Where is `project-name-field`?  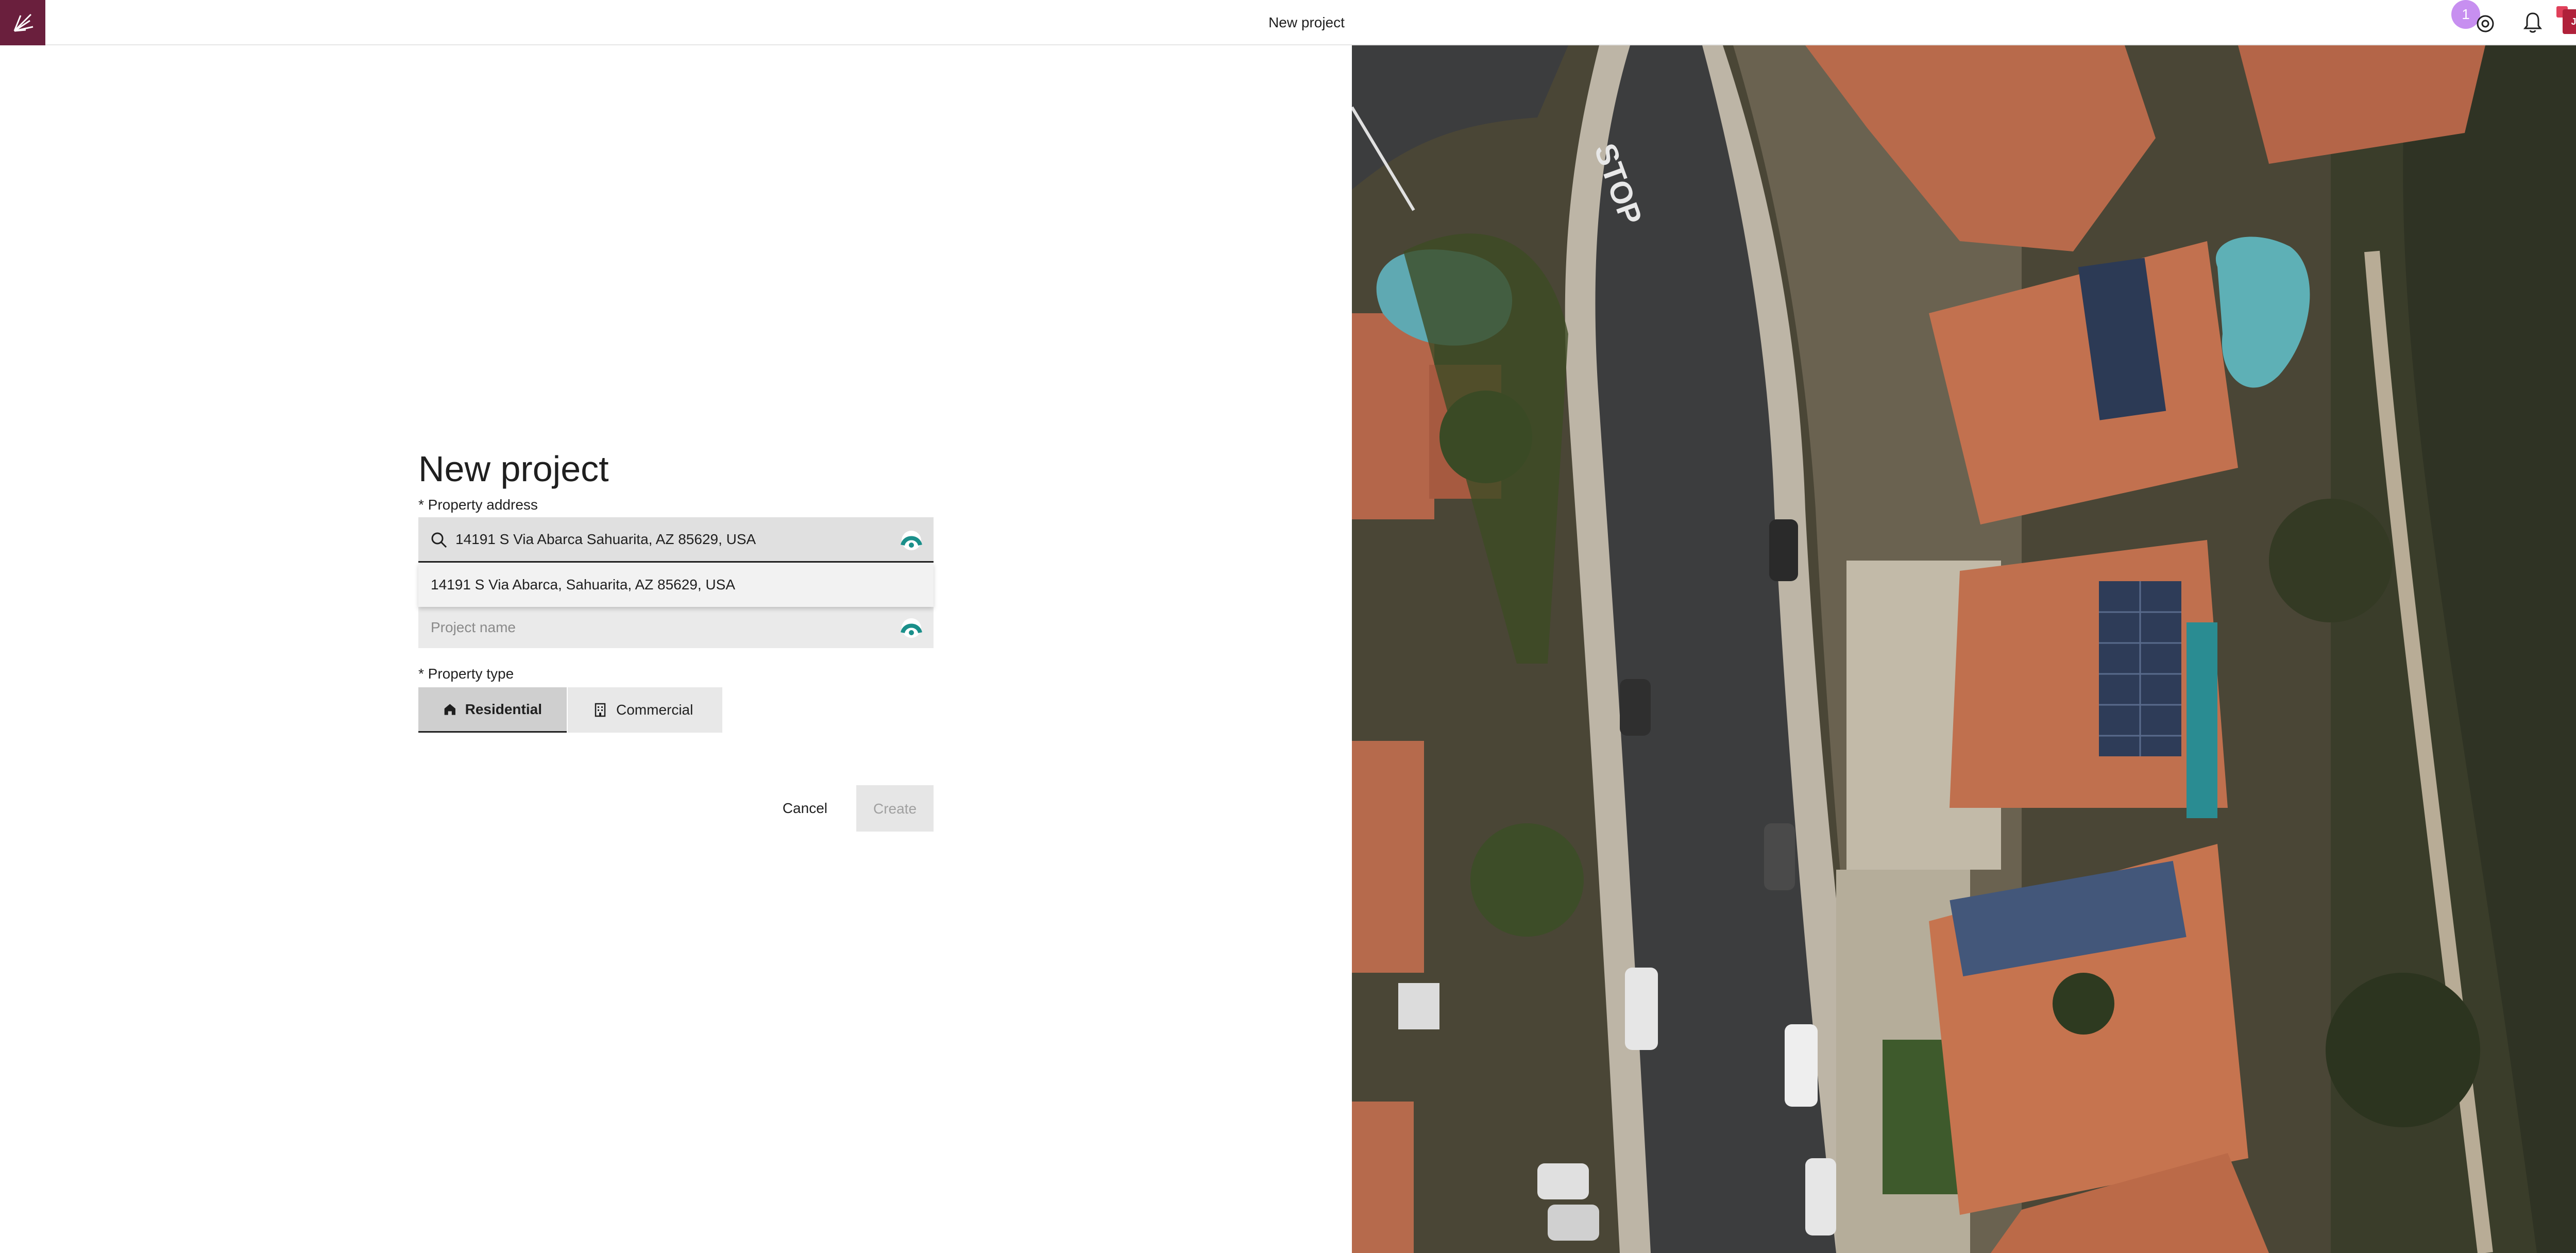
project-name-field is located at coordinates (676, 627).